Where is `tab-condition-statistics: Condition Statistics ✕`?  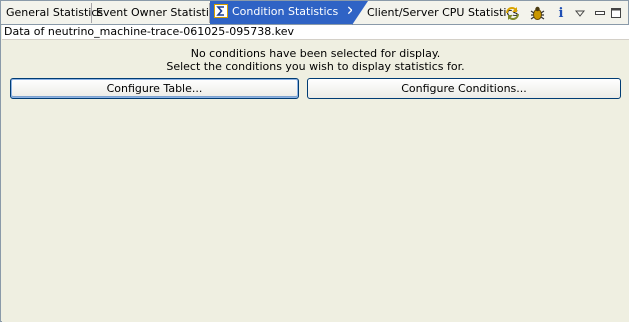
tab-condition-statistics: Condition Statistics ✕ is located at coordinates (283, 12).